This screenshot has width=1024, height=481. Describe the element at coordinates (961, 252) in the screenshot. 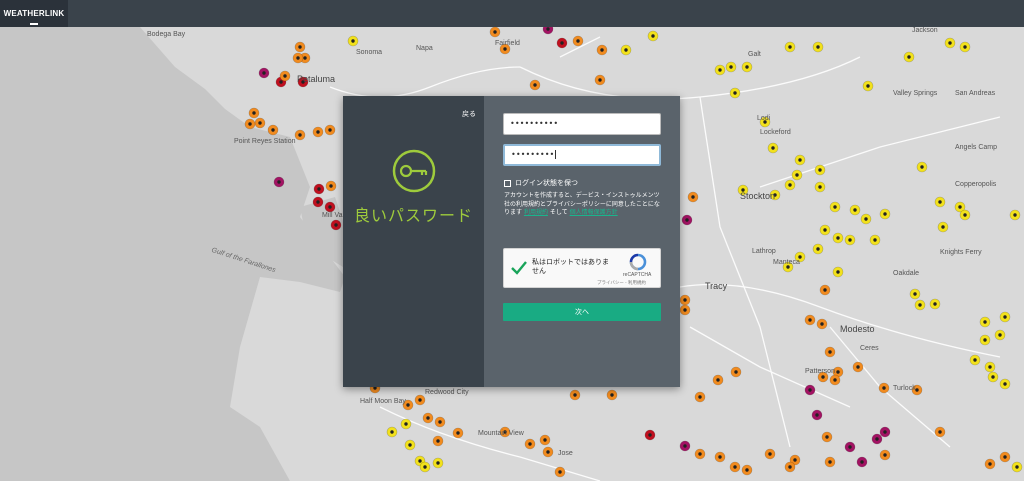

I see `map-label: Knights Ferry` at that location.